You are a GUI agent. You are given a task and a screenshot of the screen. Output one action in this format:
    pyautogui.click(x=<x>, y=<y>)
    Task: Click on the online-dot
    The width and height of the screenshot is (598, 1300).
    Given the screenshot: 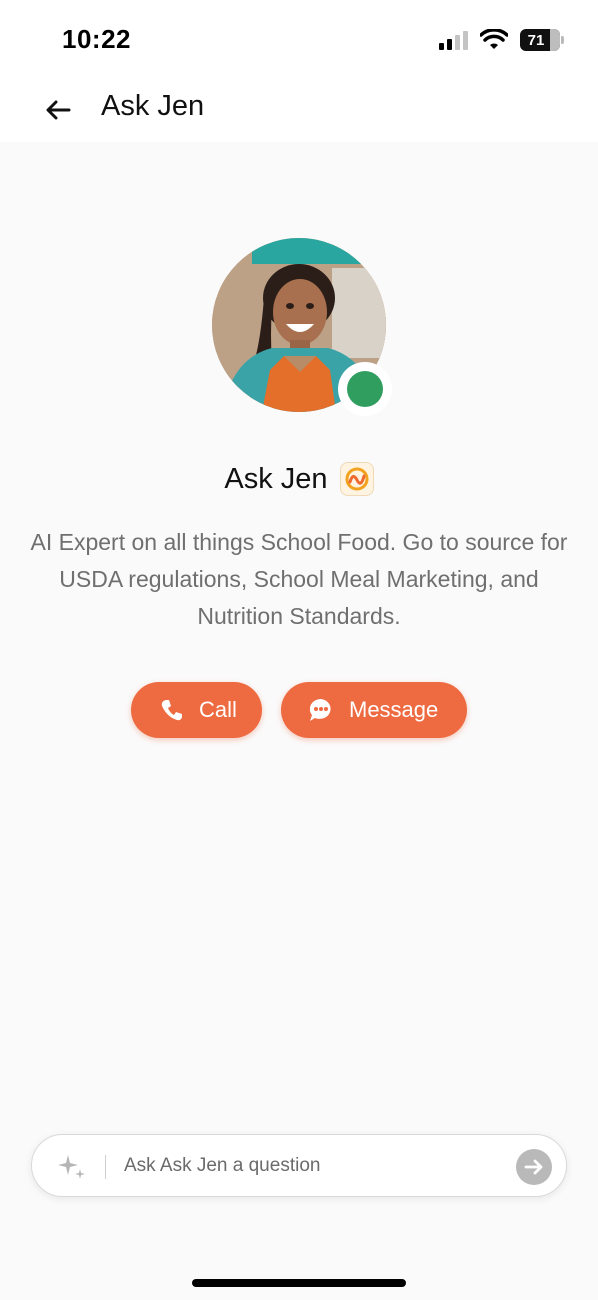 What is the action you would take?
    pyautogui.click(x=365, y=389)
    